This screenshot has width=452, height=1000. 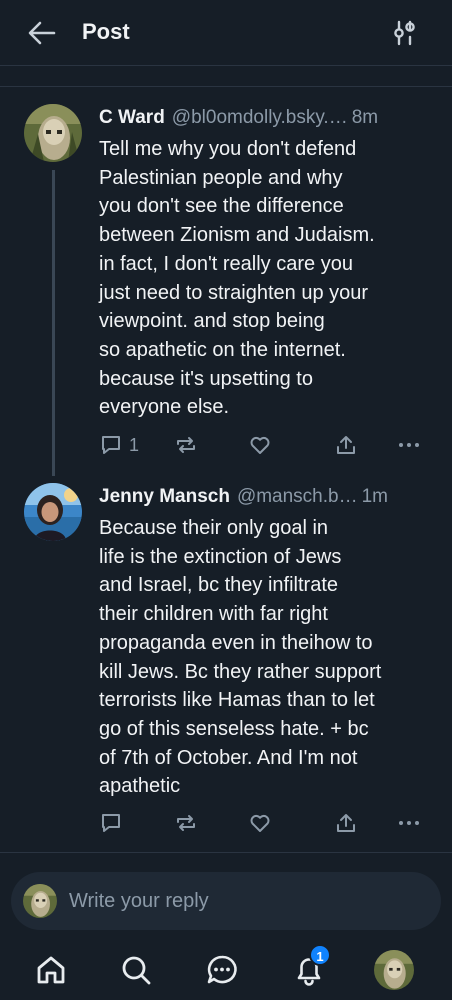 I want to click on nav-profile, so click(x=394, y=970).